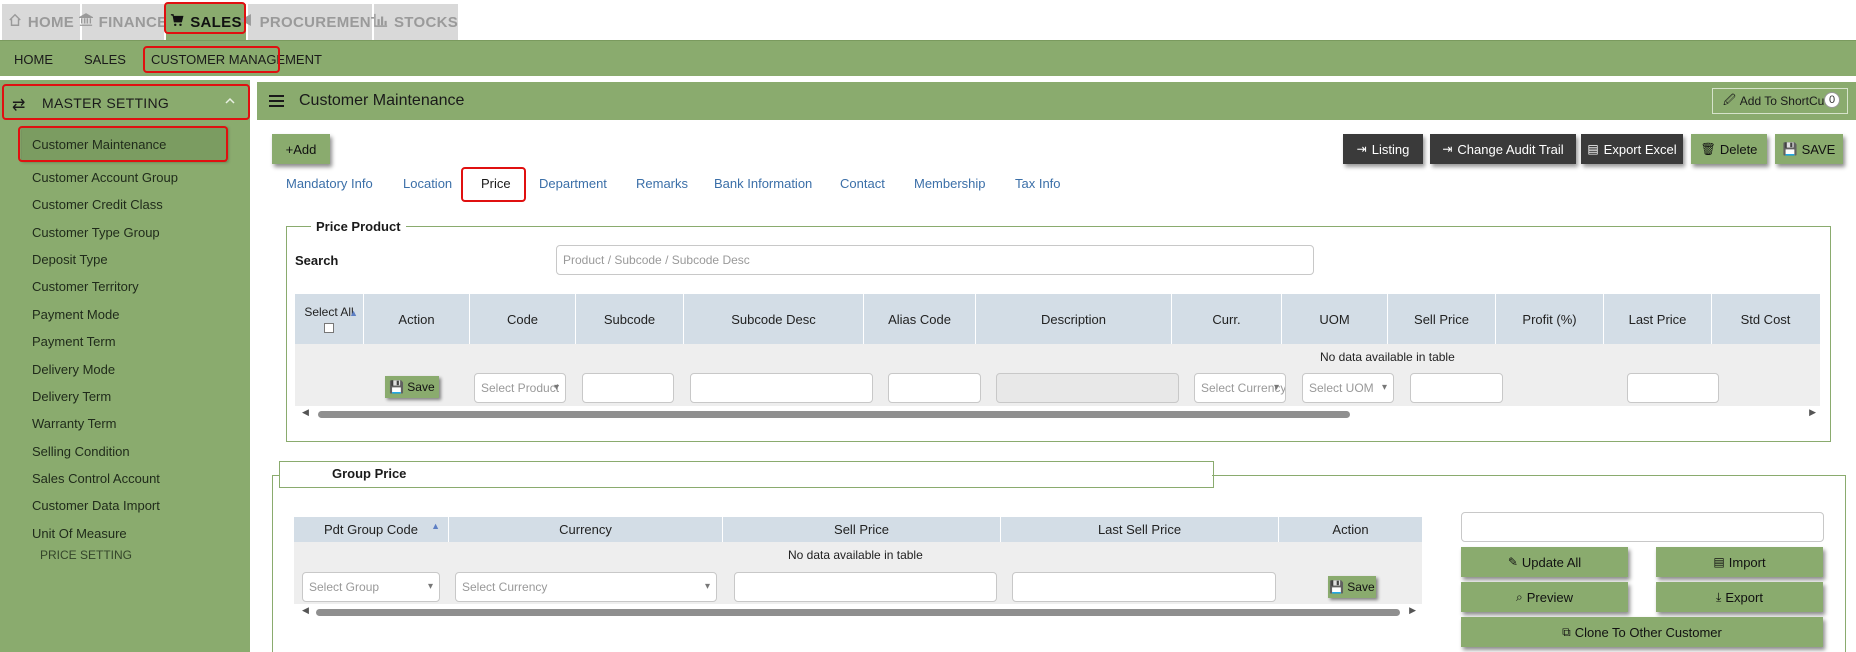 This screenshot has height=652, width=1856. I want to click on price-product-horizontal-scrollbar: ◀ ▶, so click(1059, 413).